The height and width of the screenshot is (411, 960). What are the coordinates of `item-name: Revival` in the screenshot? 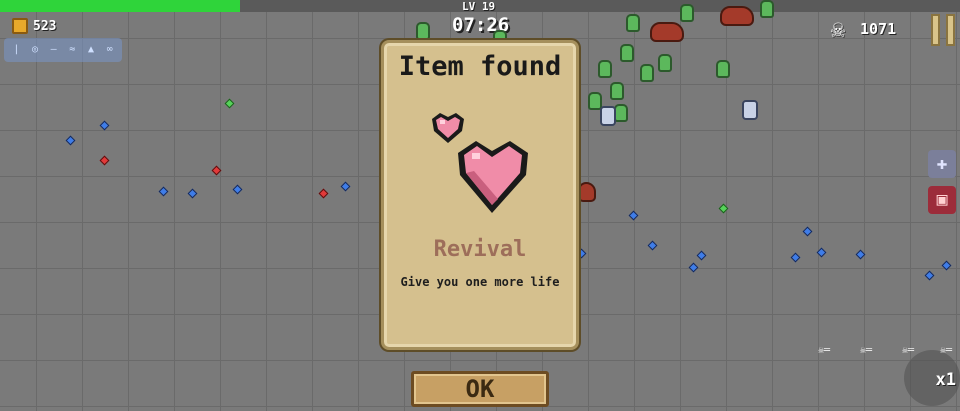 It's located at (480, 249).